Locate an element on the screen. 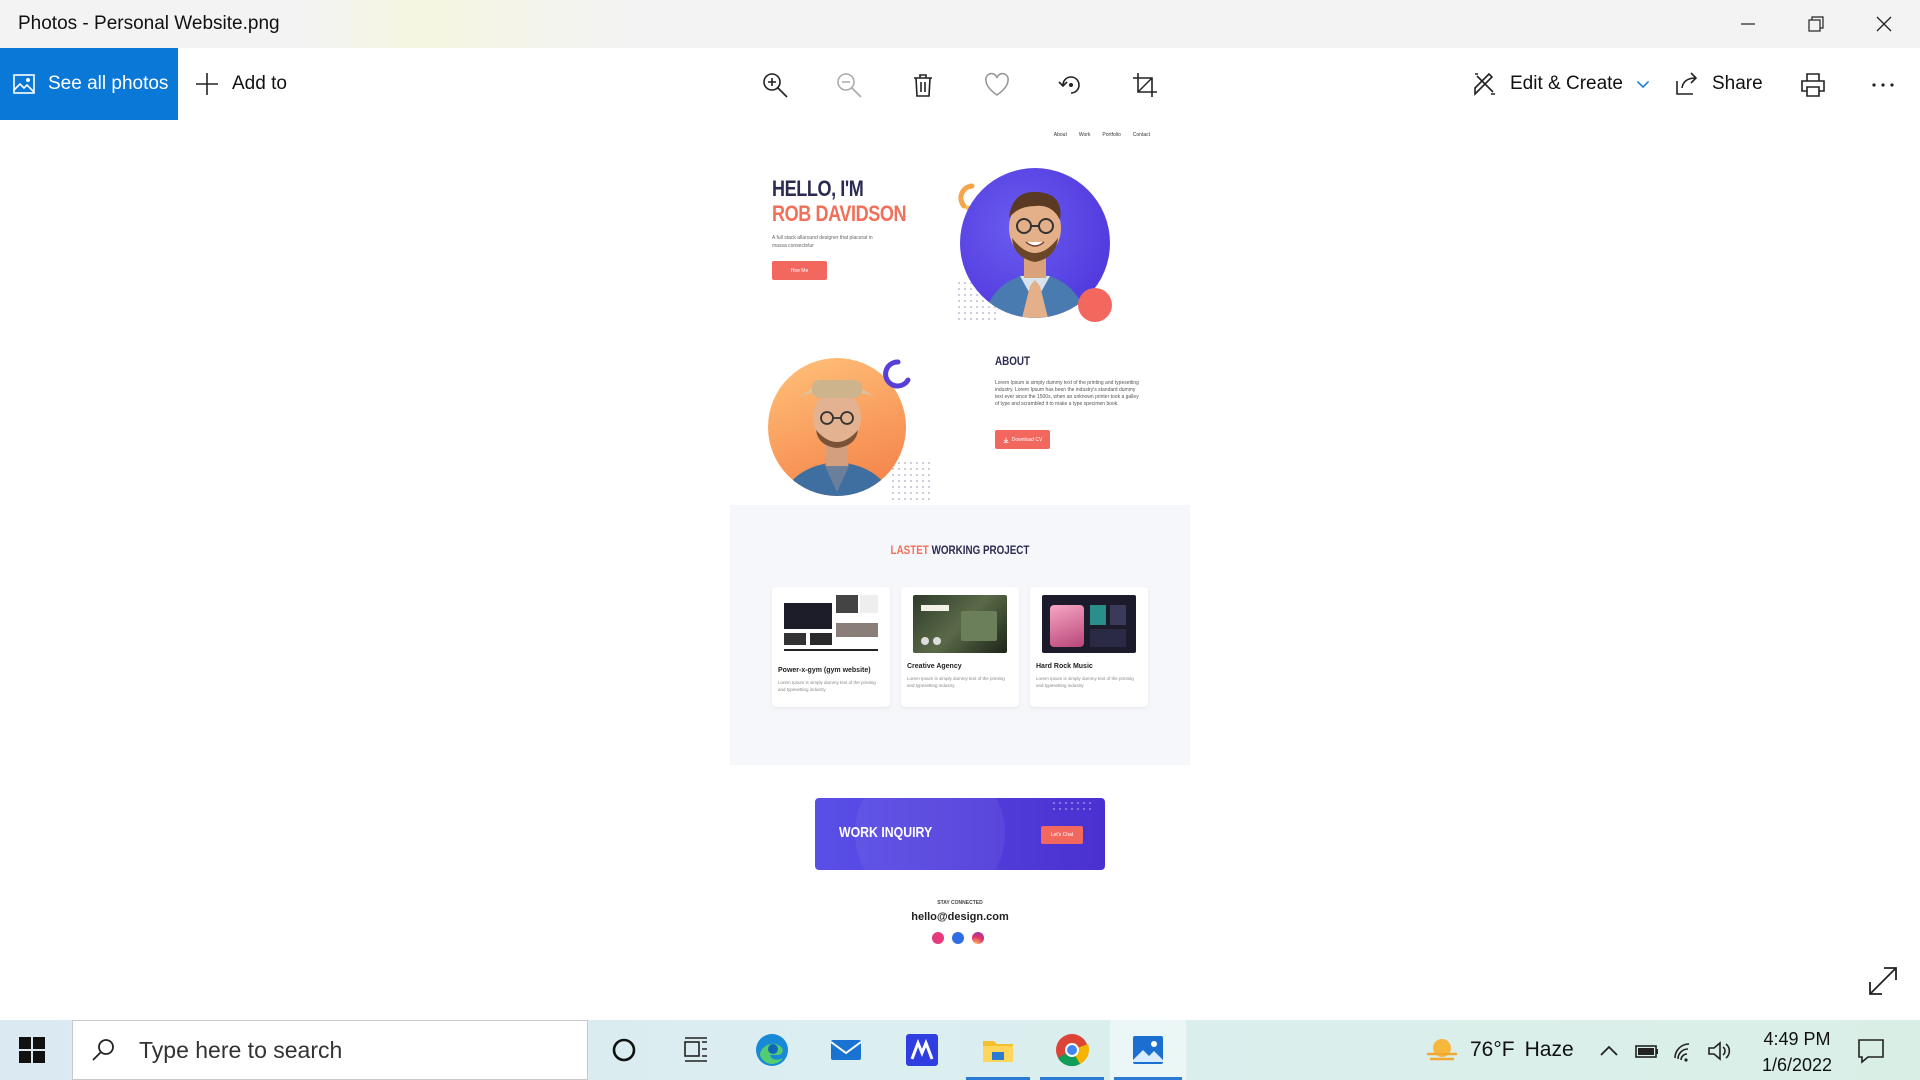 Image resolution: width=1920 pixels, height=1080 pixels. more-button is located at coordinates (1883, 85).